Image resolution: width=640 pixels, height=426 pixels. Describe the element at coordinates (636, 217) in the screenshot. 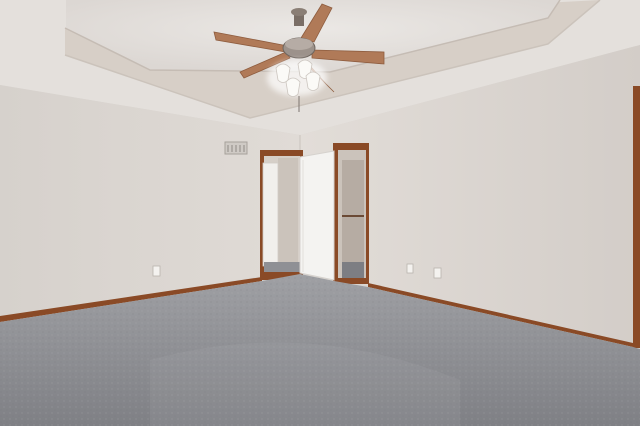

I see `right-door-frame` at that location.